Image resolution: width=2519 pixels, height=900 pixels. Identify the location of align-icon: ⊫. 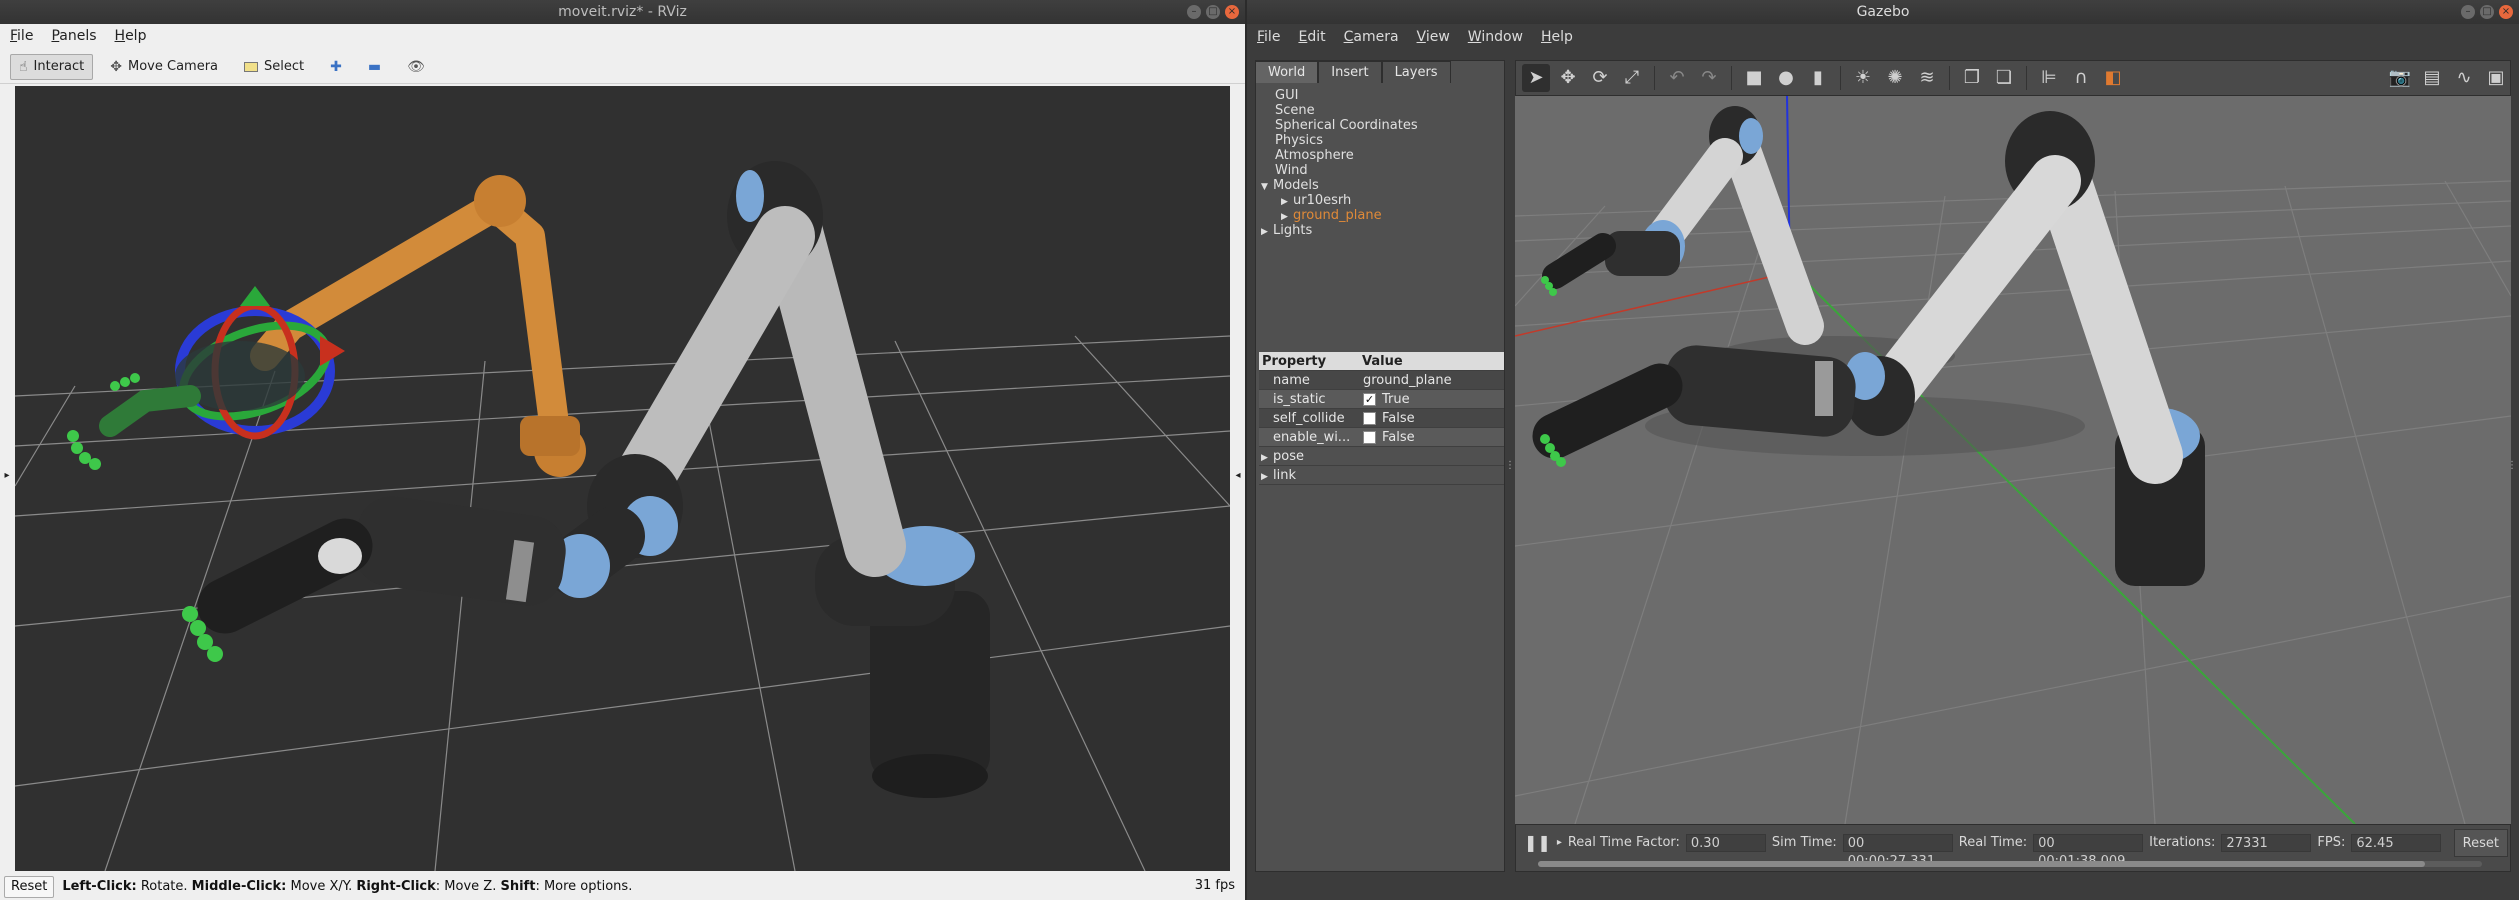
(2049, 78).